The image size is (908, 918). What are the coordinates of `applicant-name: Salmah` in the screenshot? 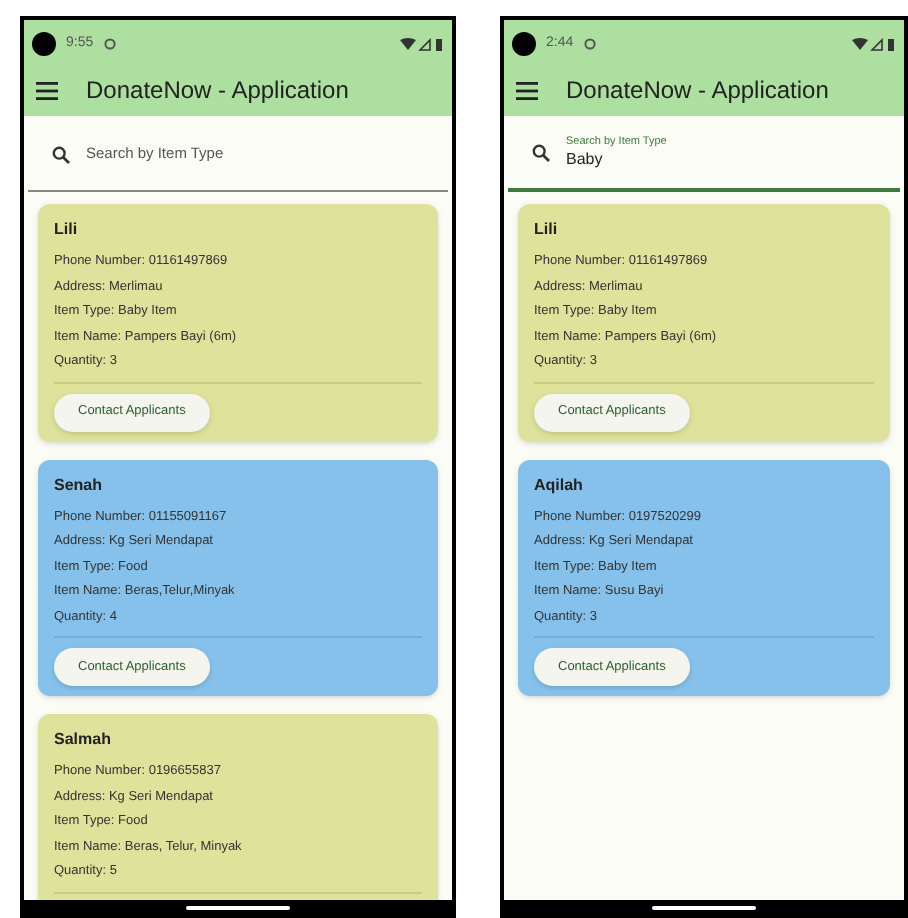 It's located at (83, 740).